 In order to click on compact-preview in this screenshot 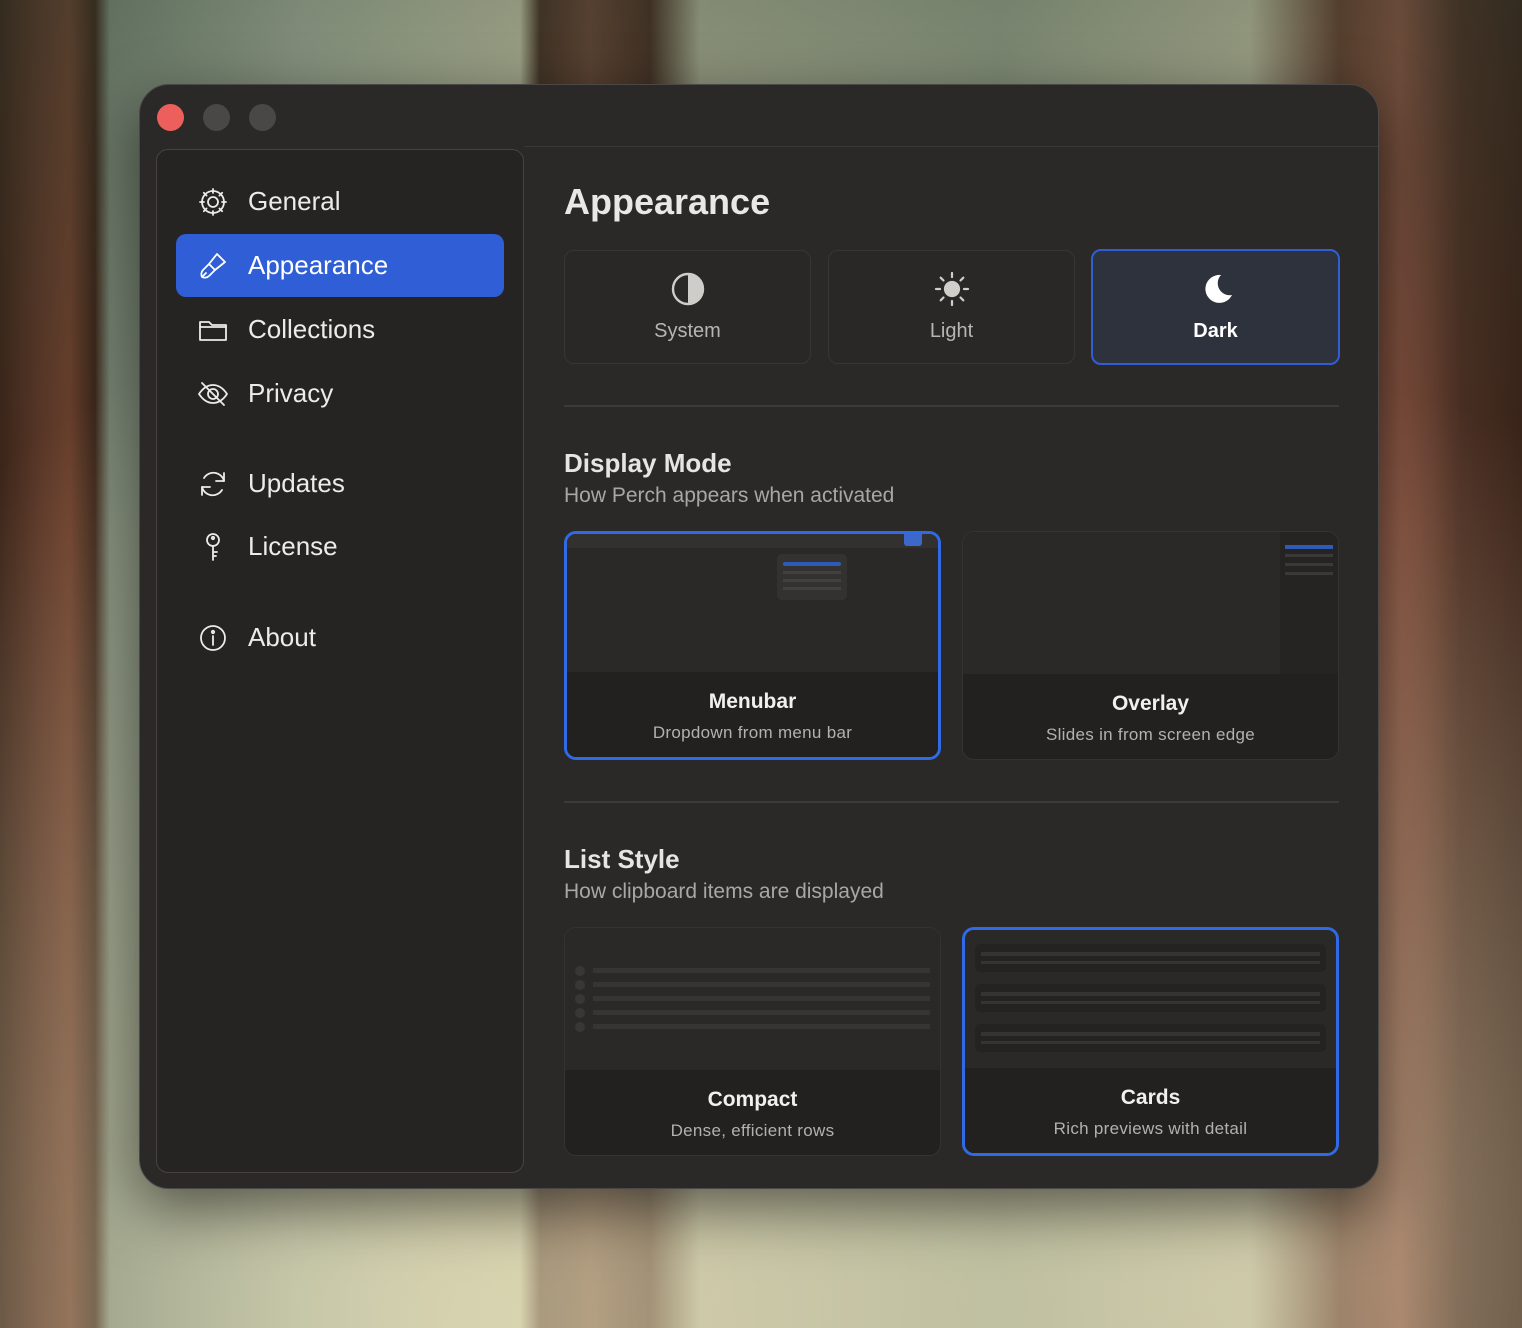, I will do `click(752, 999)`.